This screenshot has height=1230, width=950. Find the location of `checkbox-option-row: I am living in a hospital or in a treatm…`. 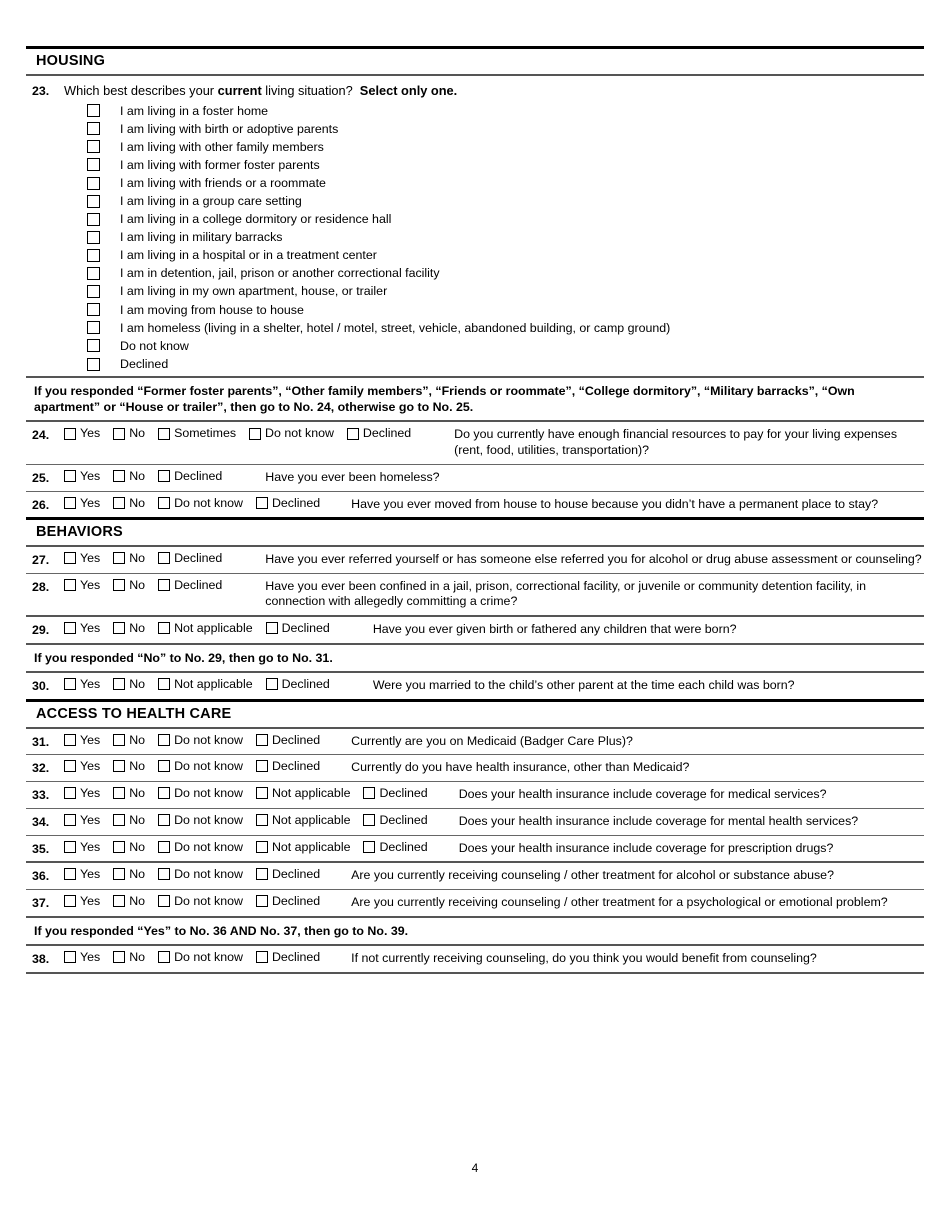

checkbox-option-row: I am living in a hospital or in a treatm… is located at coordinates (494, 255).